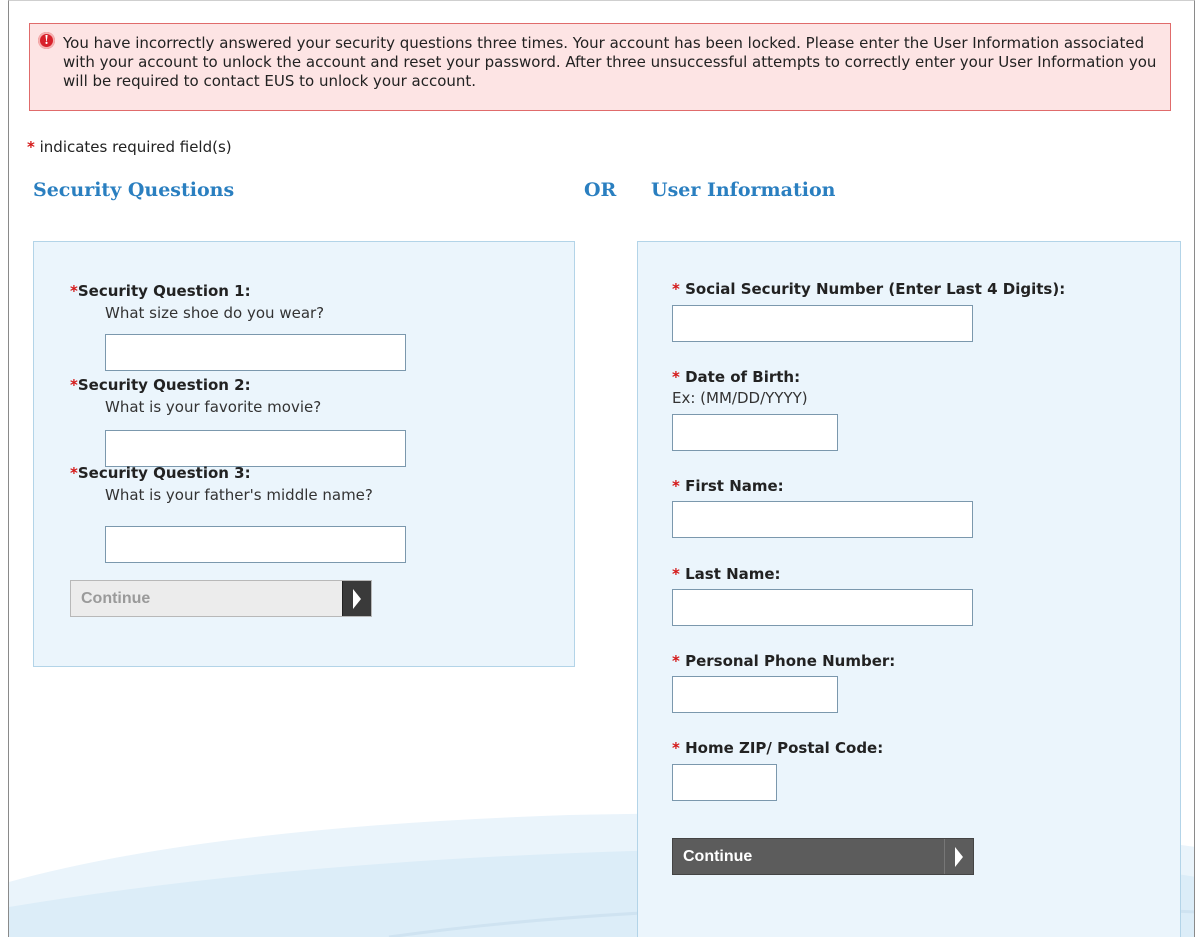 The image size is (1201, 939). Describe the element at coordinates (822, 607) in the screenshot. I see `last-name-input` at that location.